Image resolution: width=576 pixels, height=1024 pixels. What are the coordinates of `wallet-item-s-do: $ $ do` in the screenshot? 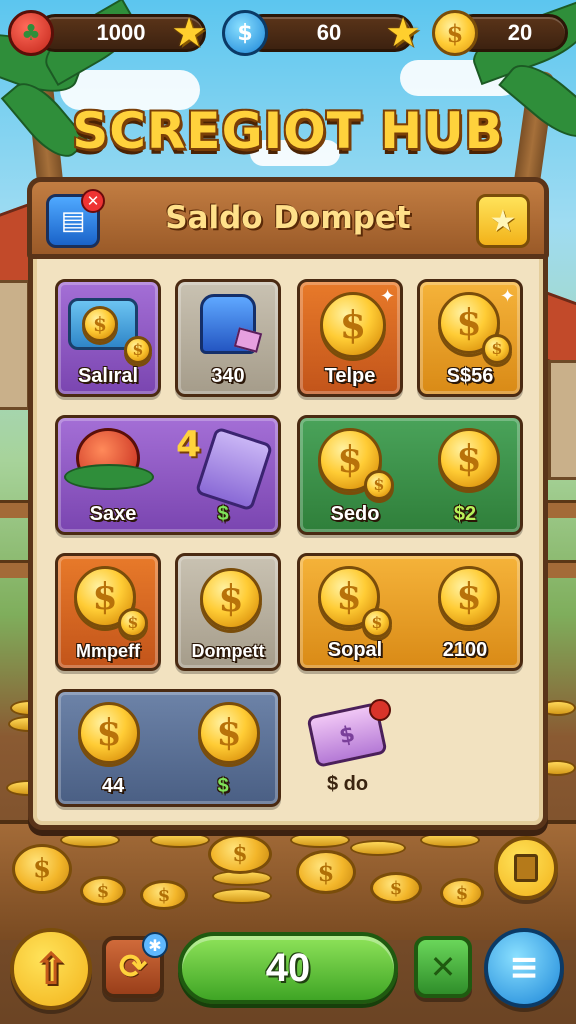 It's located at (410, 748).